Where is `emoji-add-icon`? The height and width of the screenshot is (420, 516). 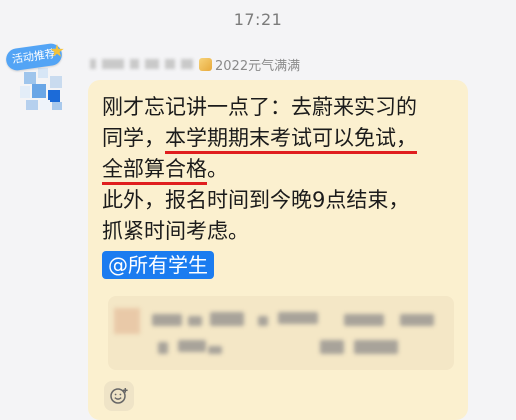
emoji-add-icon is located at coordinates (119, 396).